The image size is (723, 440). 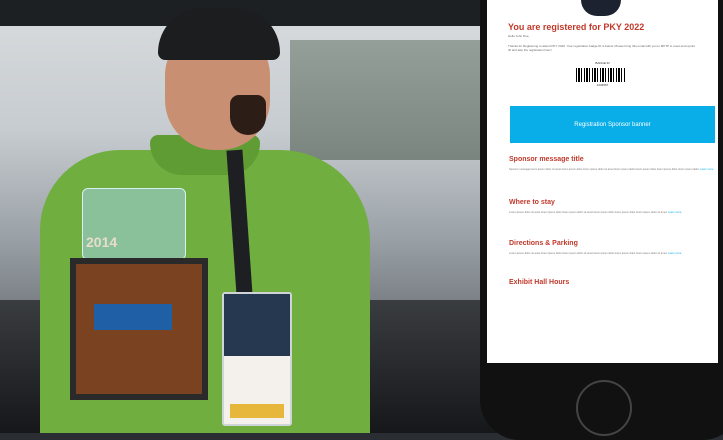 What do you see at coordinates (219, 34) in the screenshot?
I see `person-cap` at bounding box center [219, 34].